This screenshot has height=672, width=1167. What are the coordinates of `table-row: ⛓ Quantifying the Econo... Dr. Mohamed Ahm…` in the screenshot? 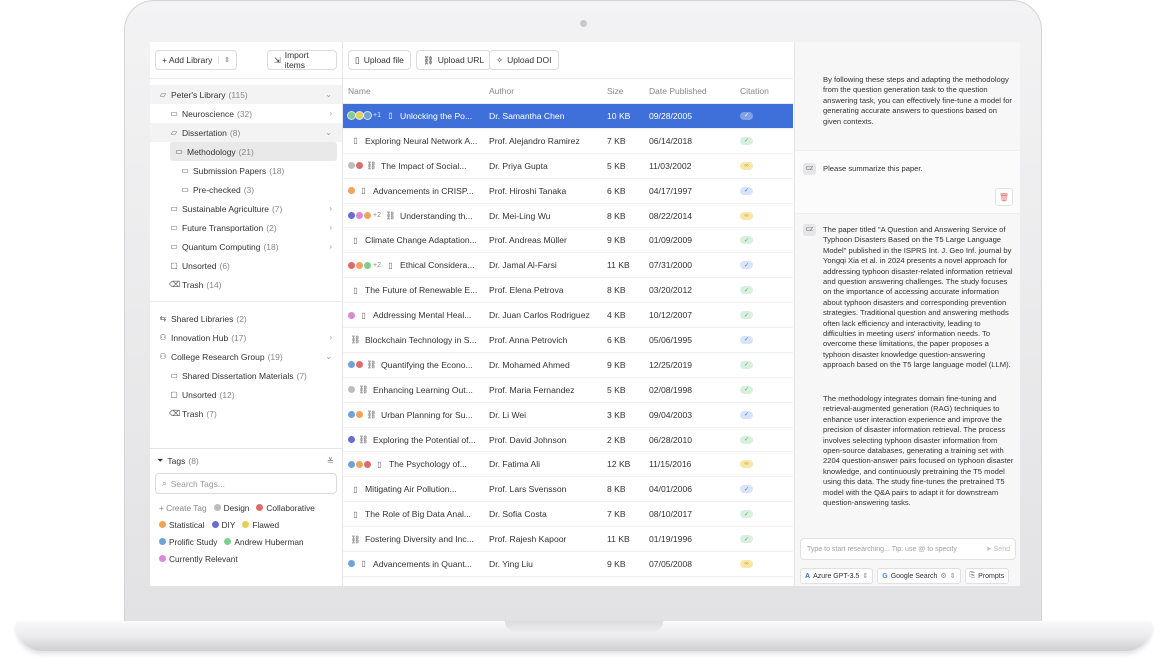 It's located at (568, 365).